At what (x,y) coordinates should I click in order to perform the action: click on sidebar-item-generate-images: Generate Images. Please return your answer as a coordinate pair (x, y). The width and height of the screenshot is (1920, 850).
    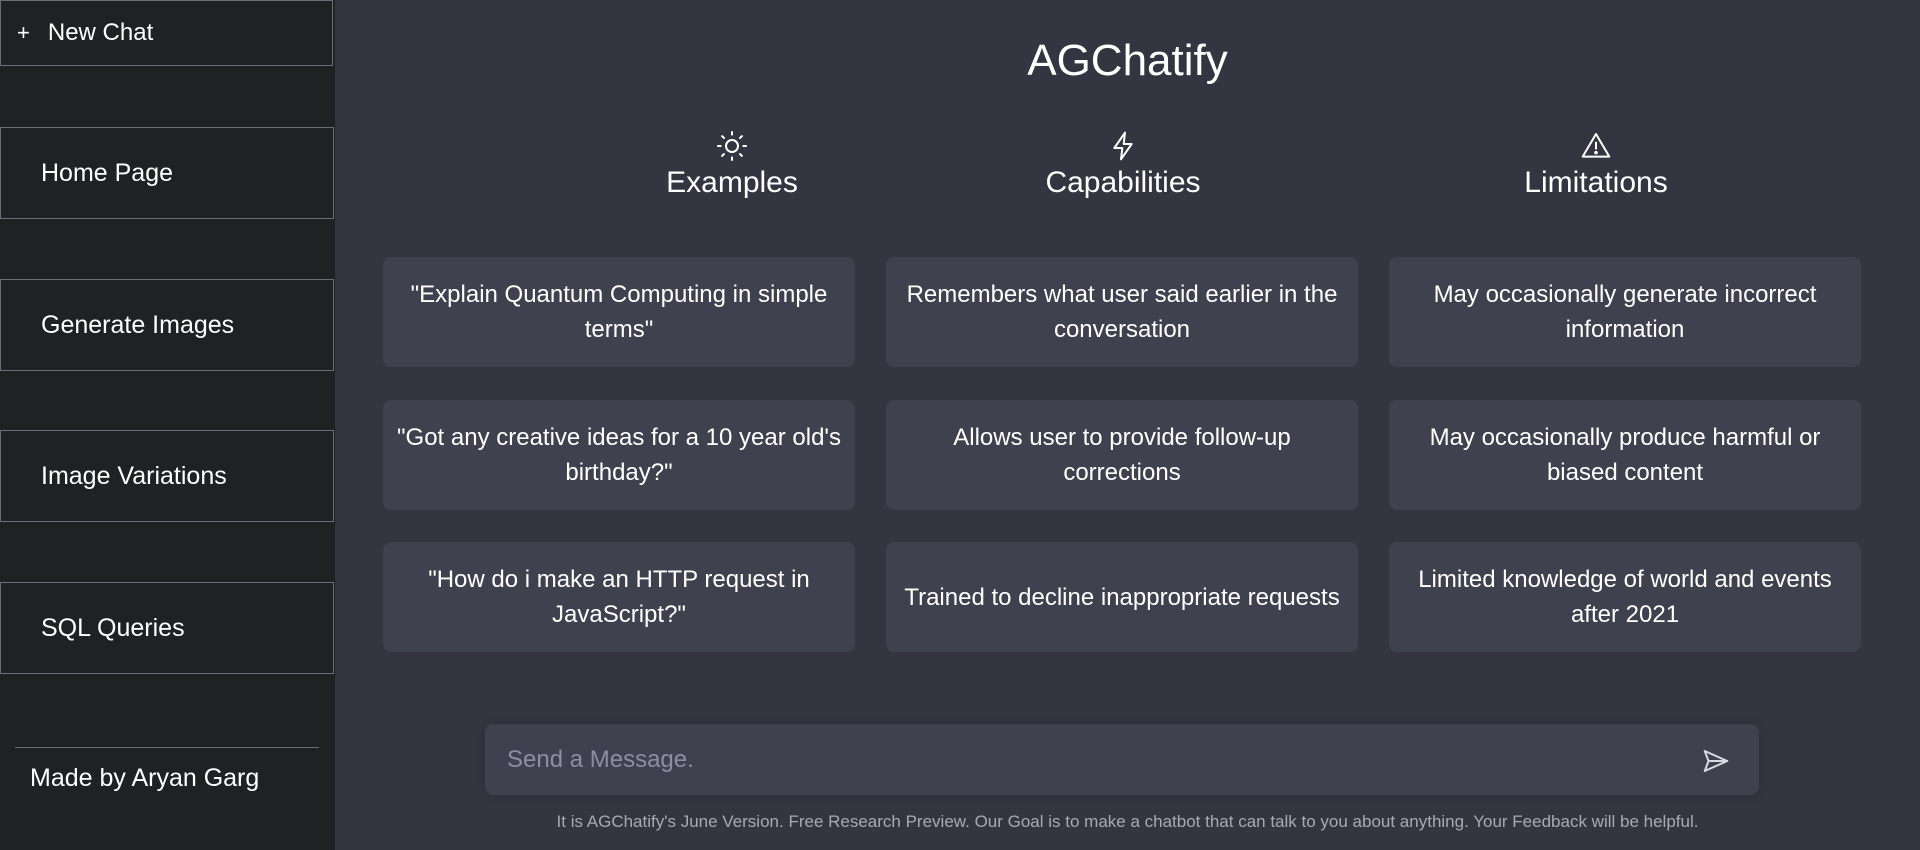
    Looking at the image, I should click on (167, 325).